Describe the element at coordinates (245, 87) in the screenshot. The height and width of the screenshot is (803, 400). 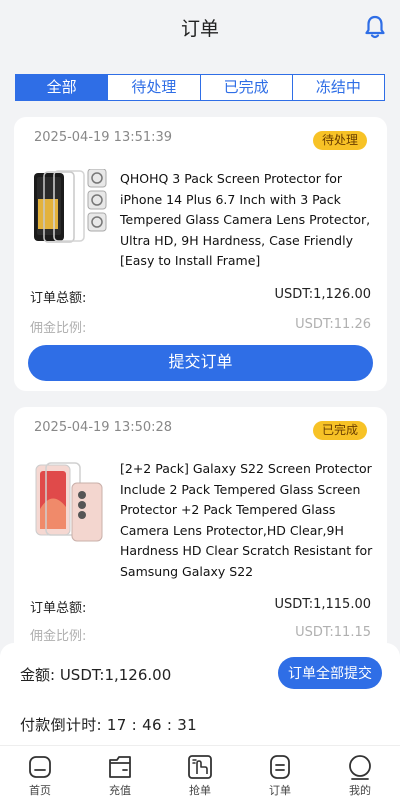
I see `tab-completed: 已完成` at that location.